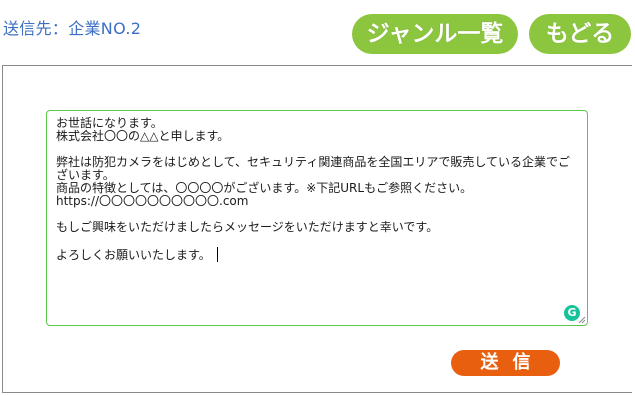 The height and width of the screenshot is (396, 635). What do you see at coordinates (133, 255) in the screenshot?
I see `message-line-text: よろしくお願いいたします。` at bounding box center [133, 255].